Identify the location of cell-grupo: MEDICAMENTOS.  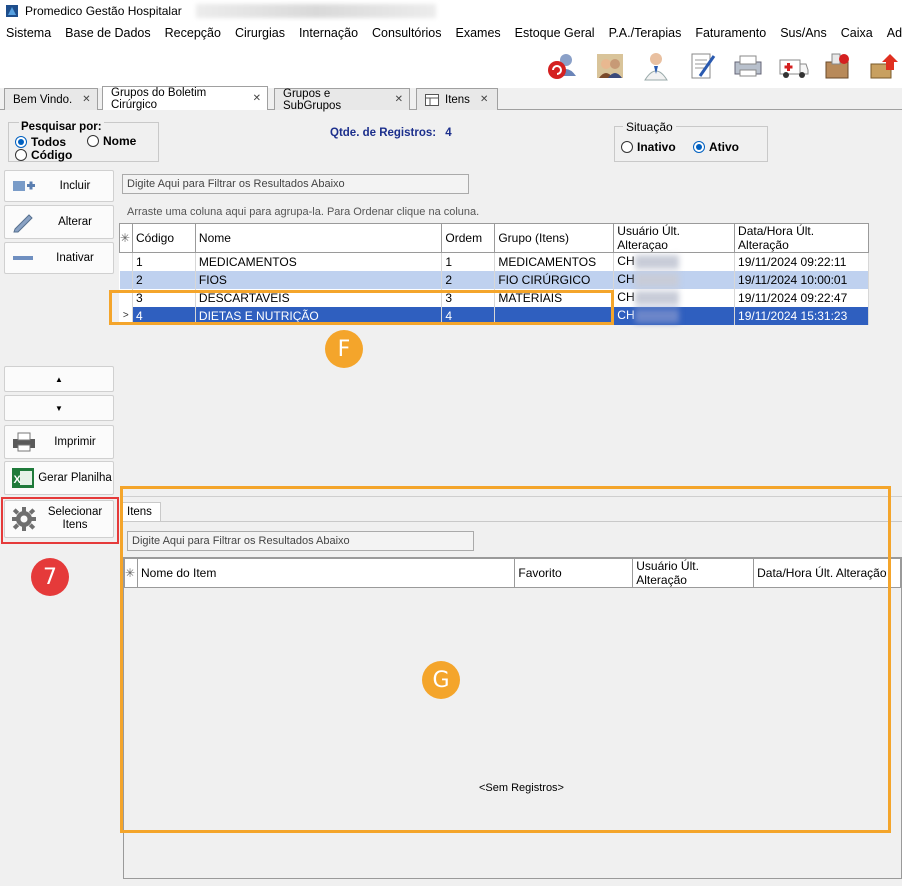
(554, 261).